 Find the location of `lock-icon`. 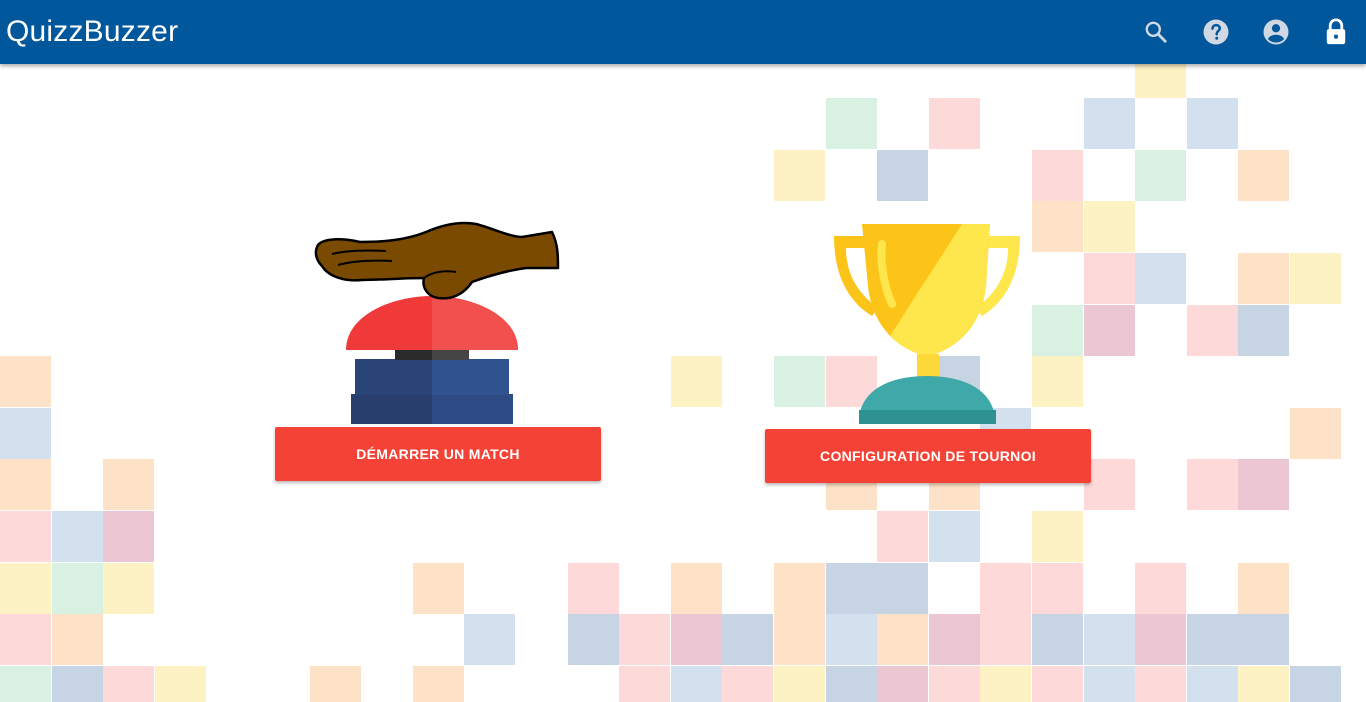

lock-icon is located at coordinates (1336, 31).